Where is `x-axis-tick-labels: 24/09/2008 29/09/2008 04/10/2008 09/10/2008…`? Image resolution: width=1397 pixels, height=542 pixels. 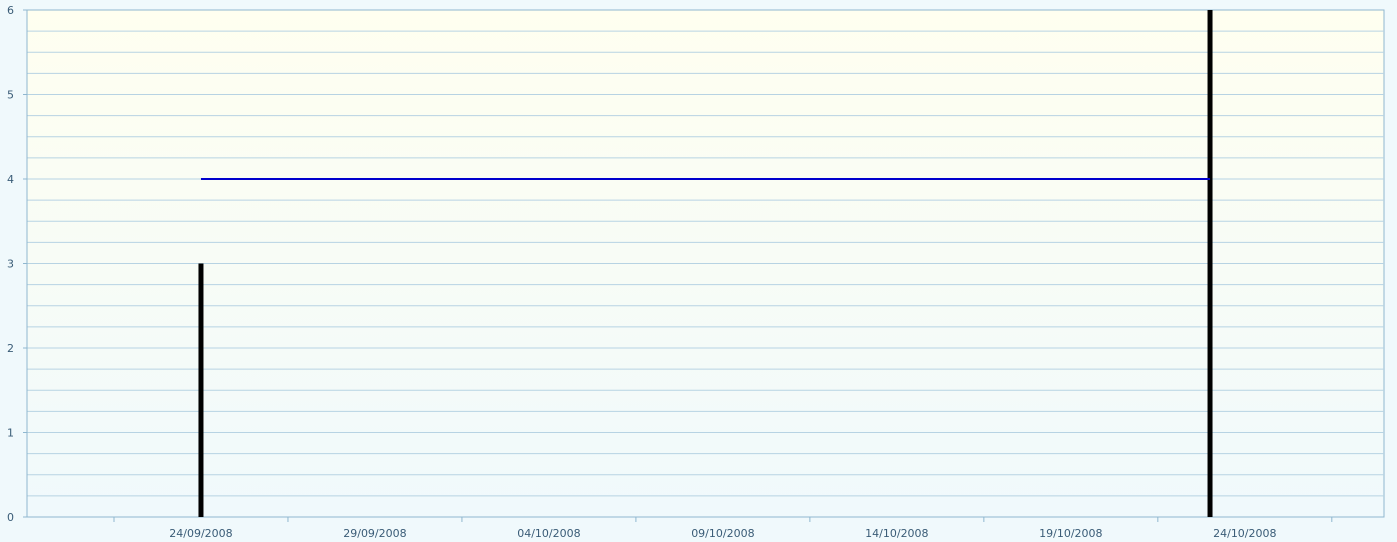
x-axis-tick-labels: 24/09/2008 29/09/2008 04/10/2008 09/10/2008… is located at coordinates (723, 528).